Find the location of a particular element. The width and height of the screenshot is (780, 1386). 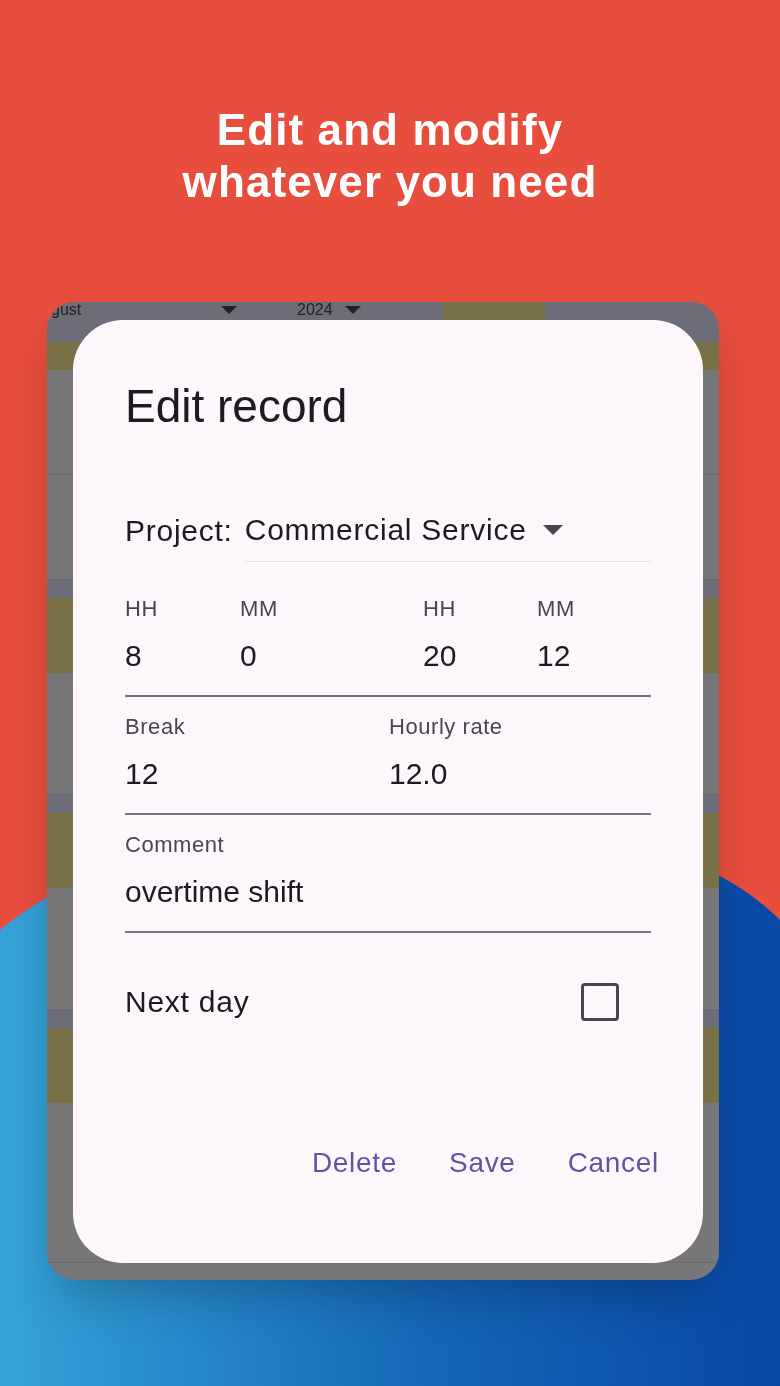

field-label: Hourly rate is located at coordinates (446, 727).